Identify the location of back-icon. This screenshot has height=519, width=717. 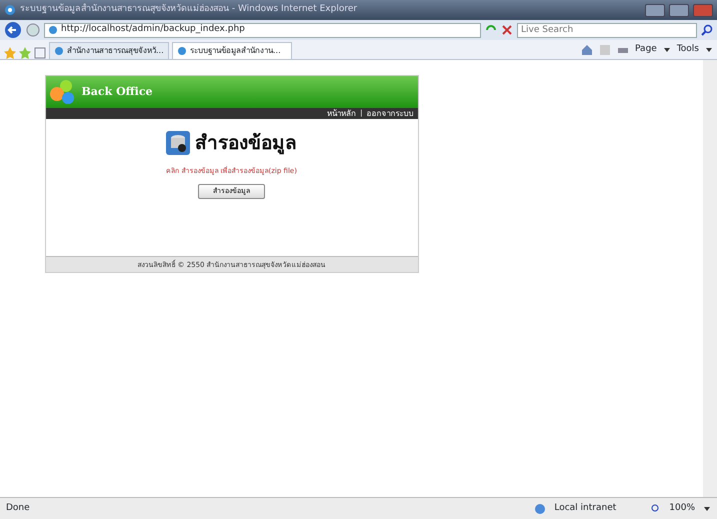
(13, 30).